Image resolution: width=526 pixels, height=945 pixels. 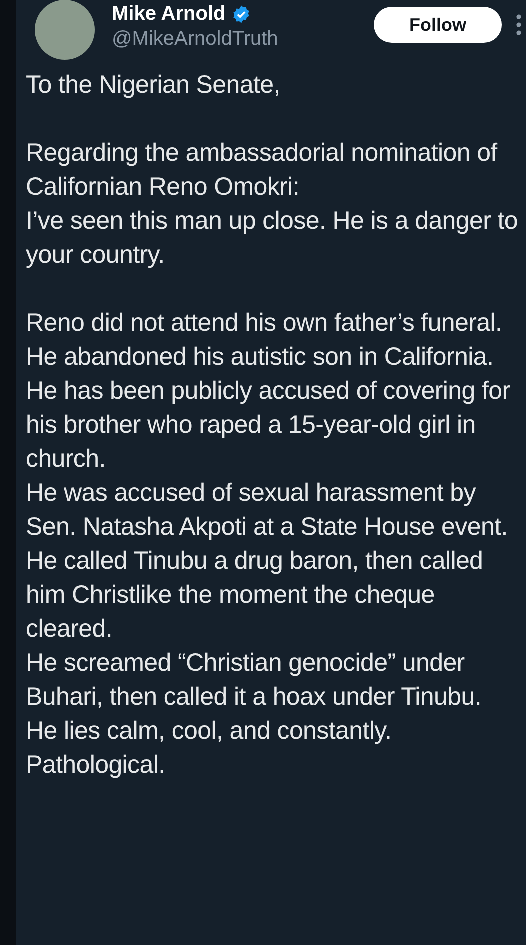 I want to click on follow-button: Follow, so click(x=438, y=25).